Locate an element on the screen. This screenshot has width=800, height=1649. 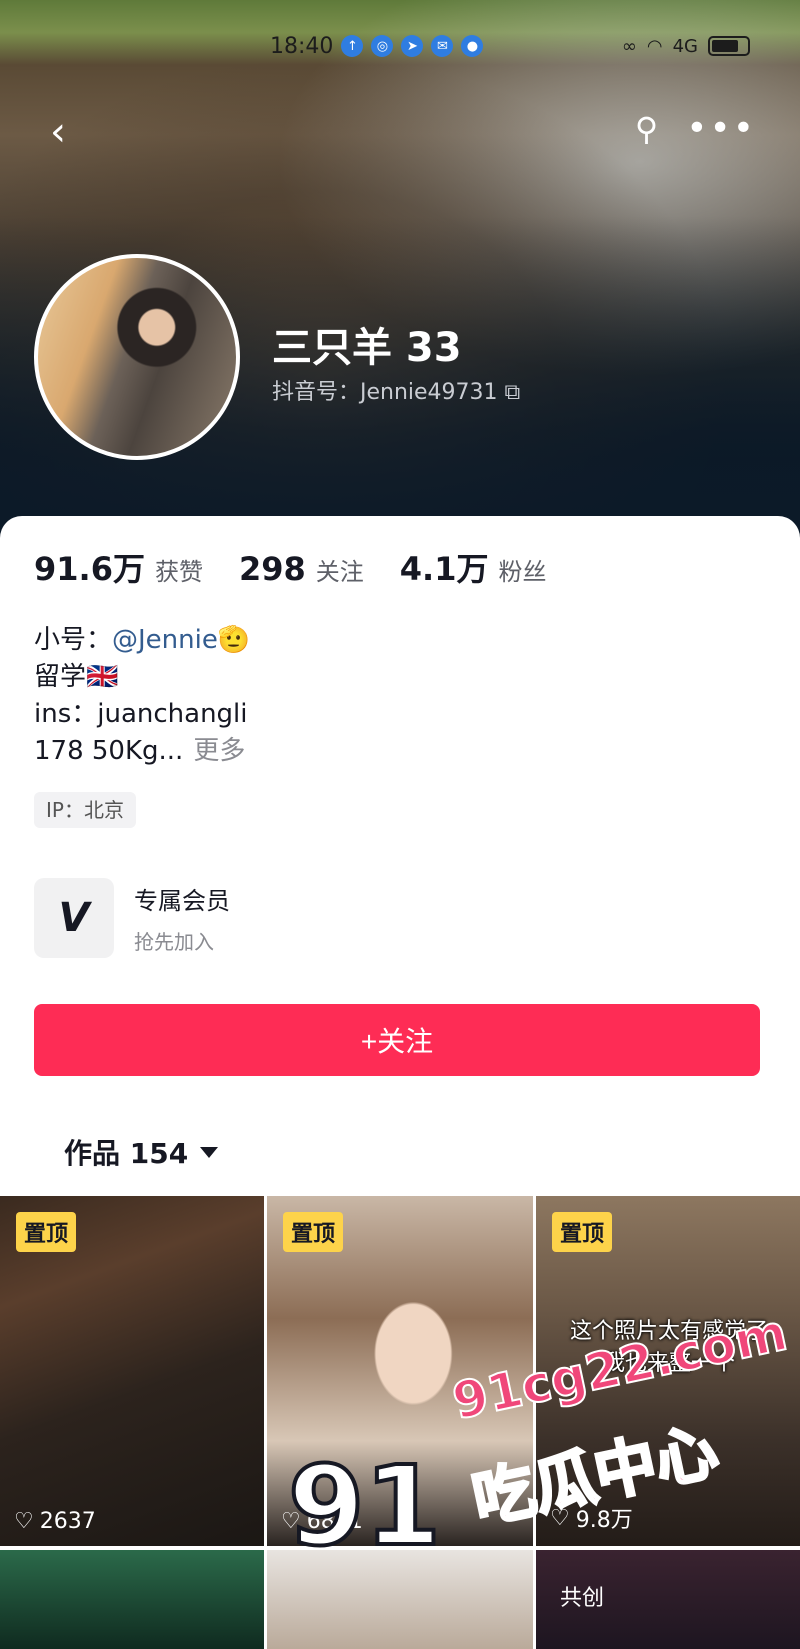
signal-network: 4G is located at coordinates (685, 46).